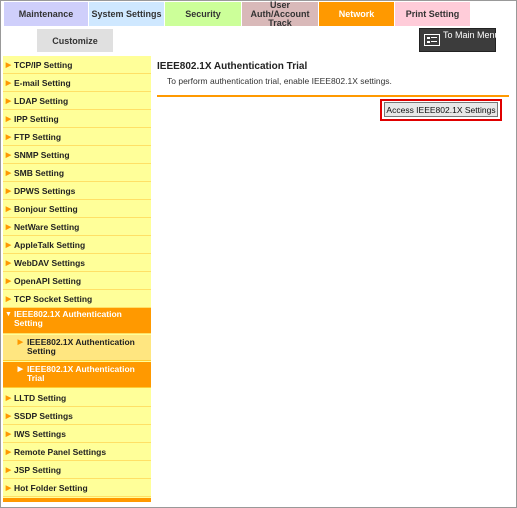  I want to click on tab-maintenance-label: Maintenance, so click(46, 13).